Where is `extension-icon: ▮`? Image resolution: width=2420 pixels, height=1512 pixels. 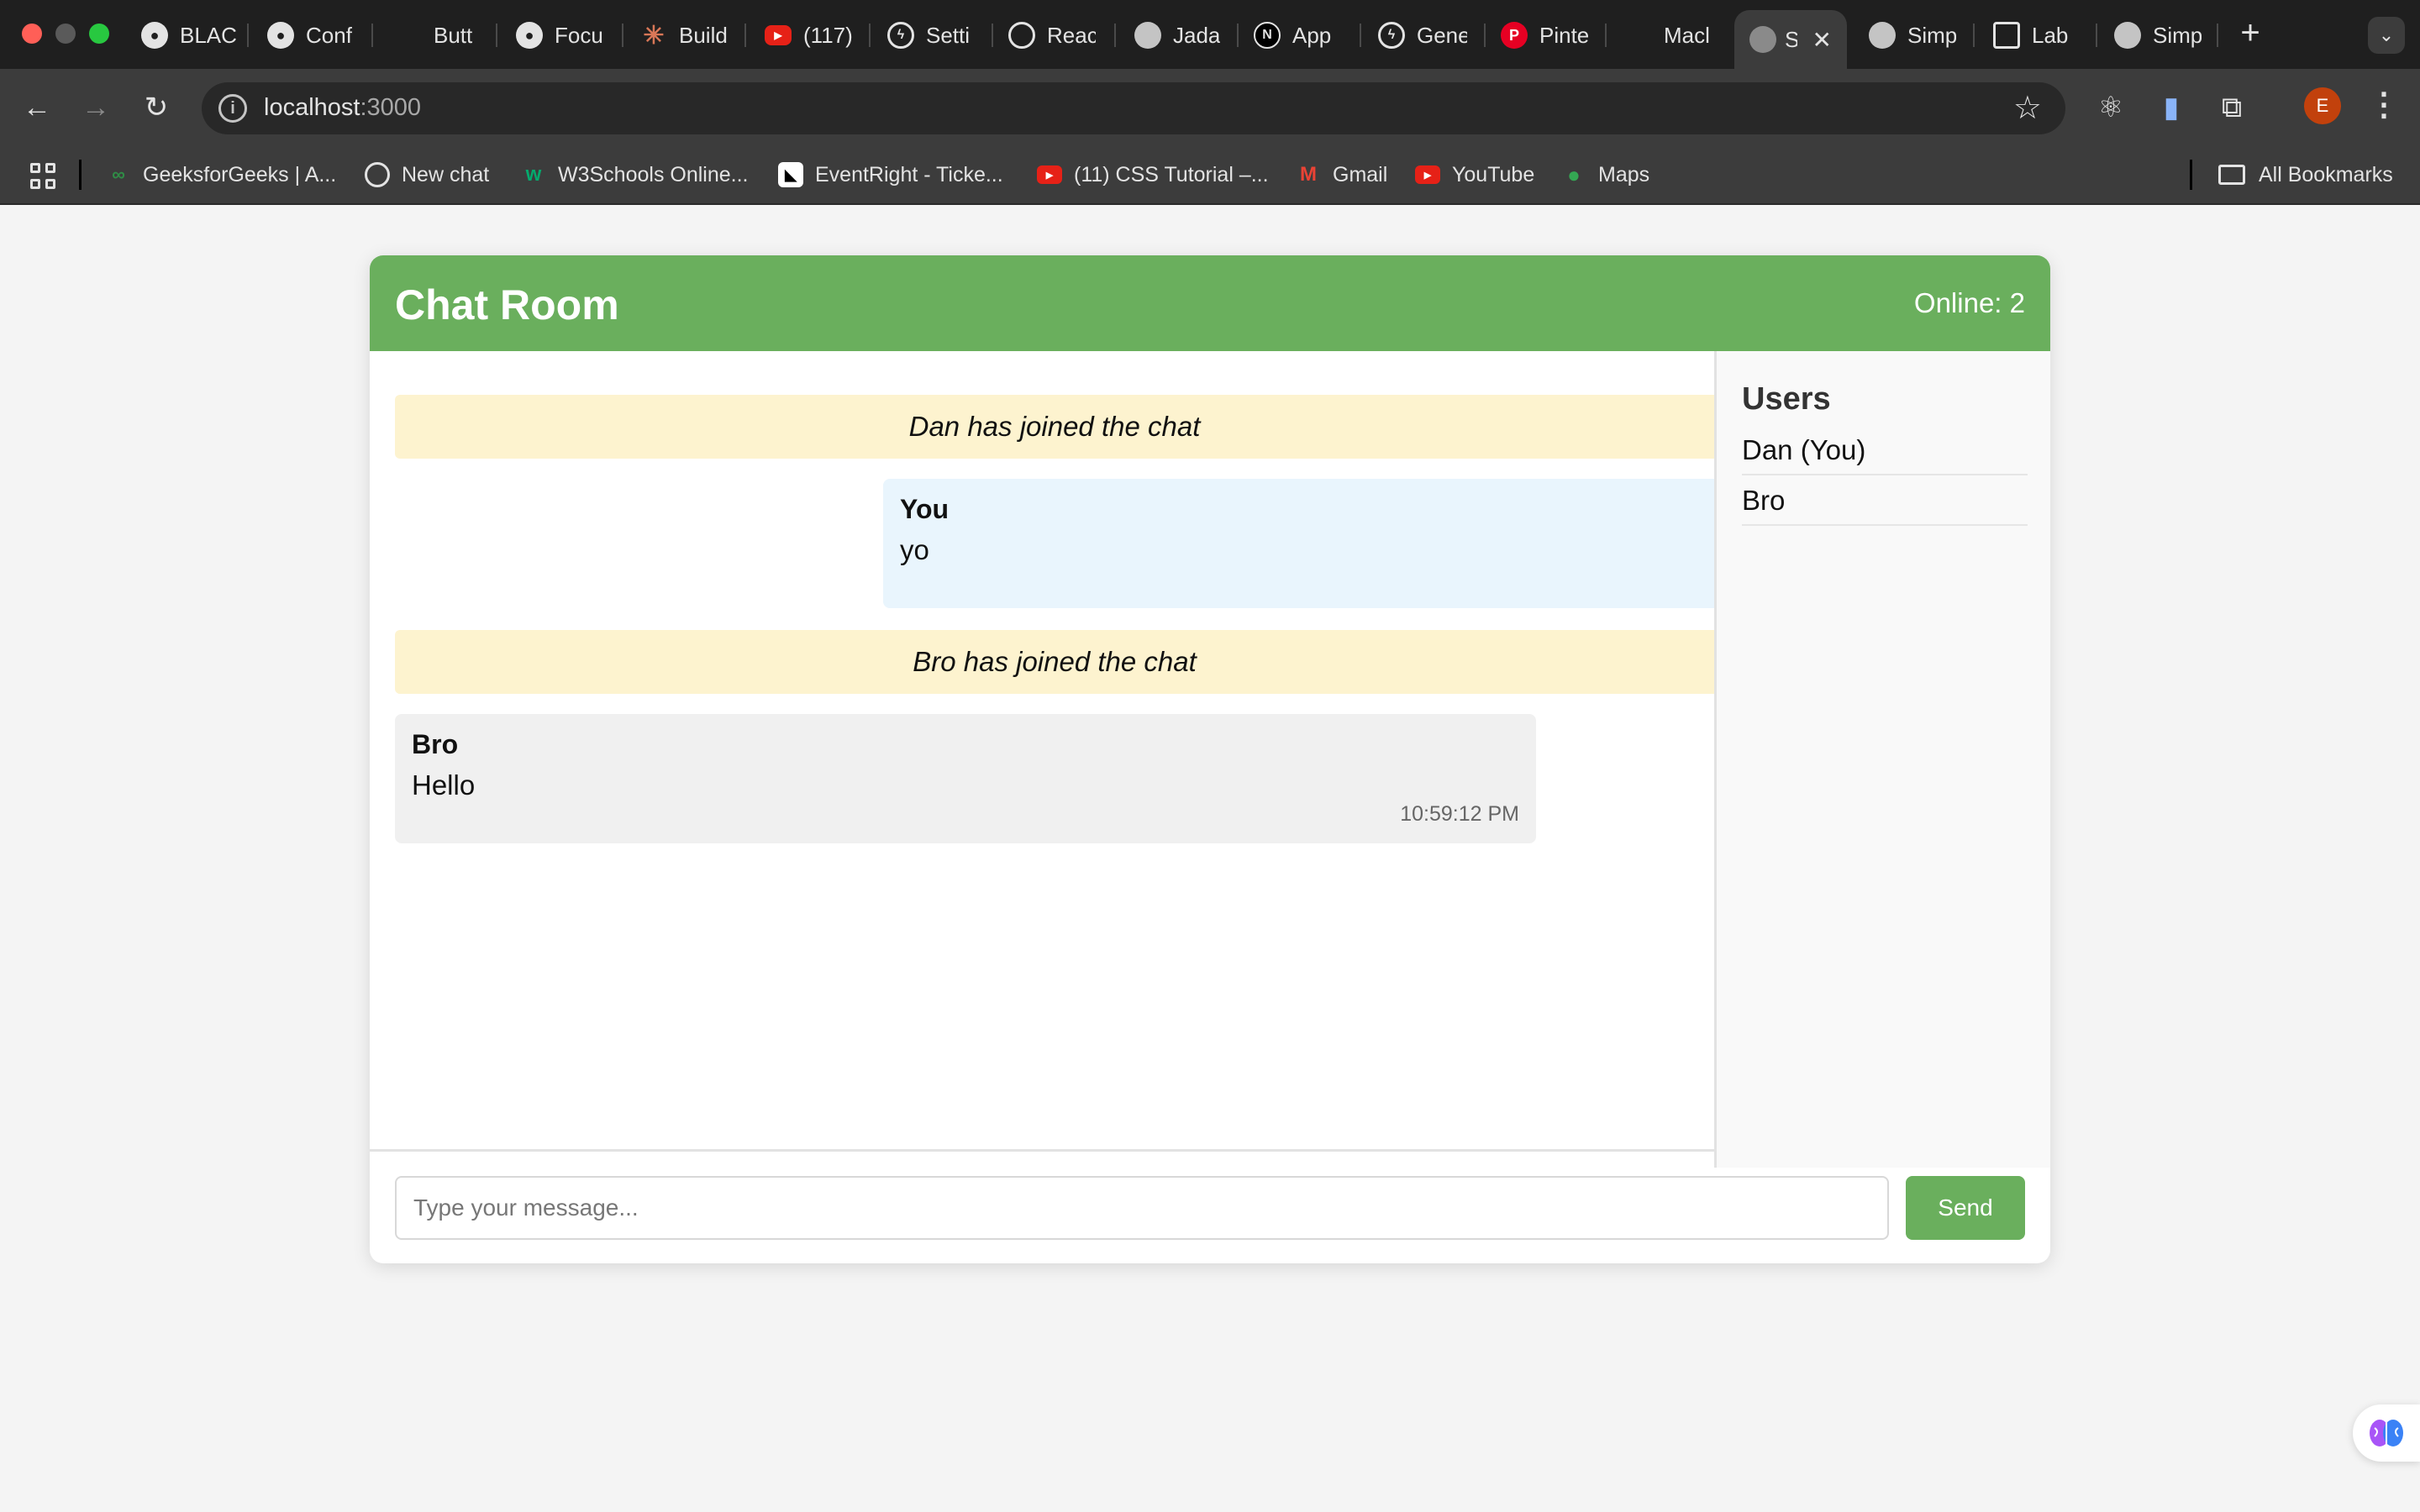 extension-icon: ▮ is located at coordinates (2171, 107).